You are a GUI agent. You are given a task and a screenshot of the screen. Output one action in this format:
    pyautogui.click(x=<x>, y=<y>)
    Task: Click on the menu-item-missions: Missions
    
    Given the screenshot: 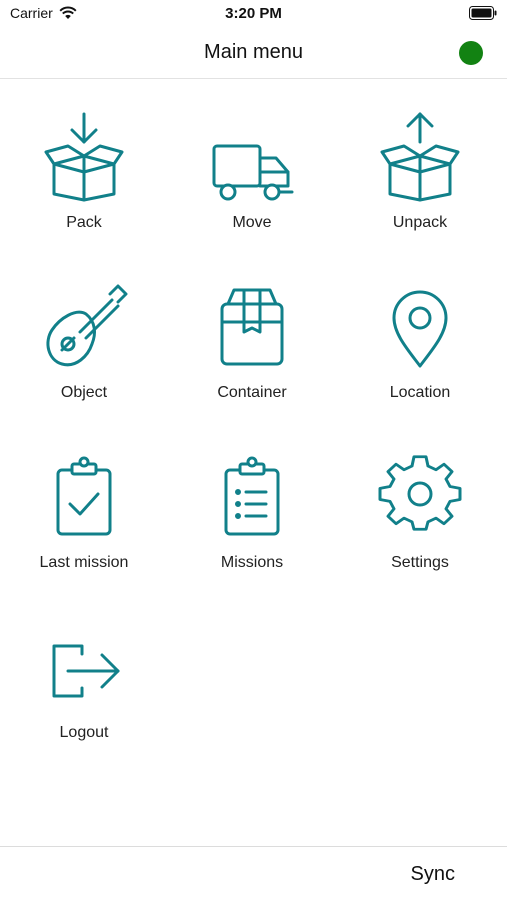 What is the action you would take?
    pyautogui.click(x=252, y=510)
    